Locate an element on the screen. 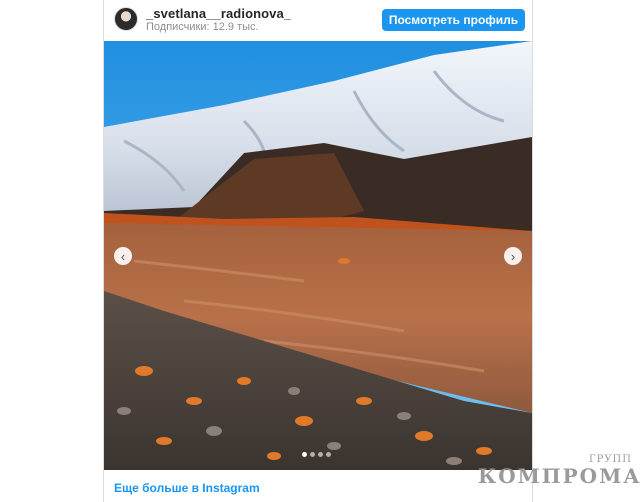  watermark-big: КОМПРОМАТ is located at coordinates (559, 476).